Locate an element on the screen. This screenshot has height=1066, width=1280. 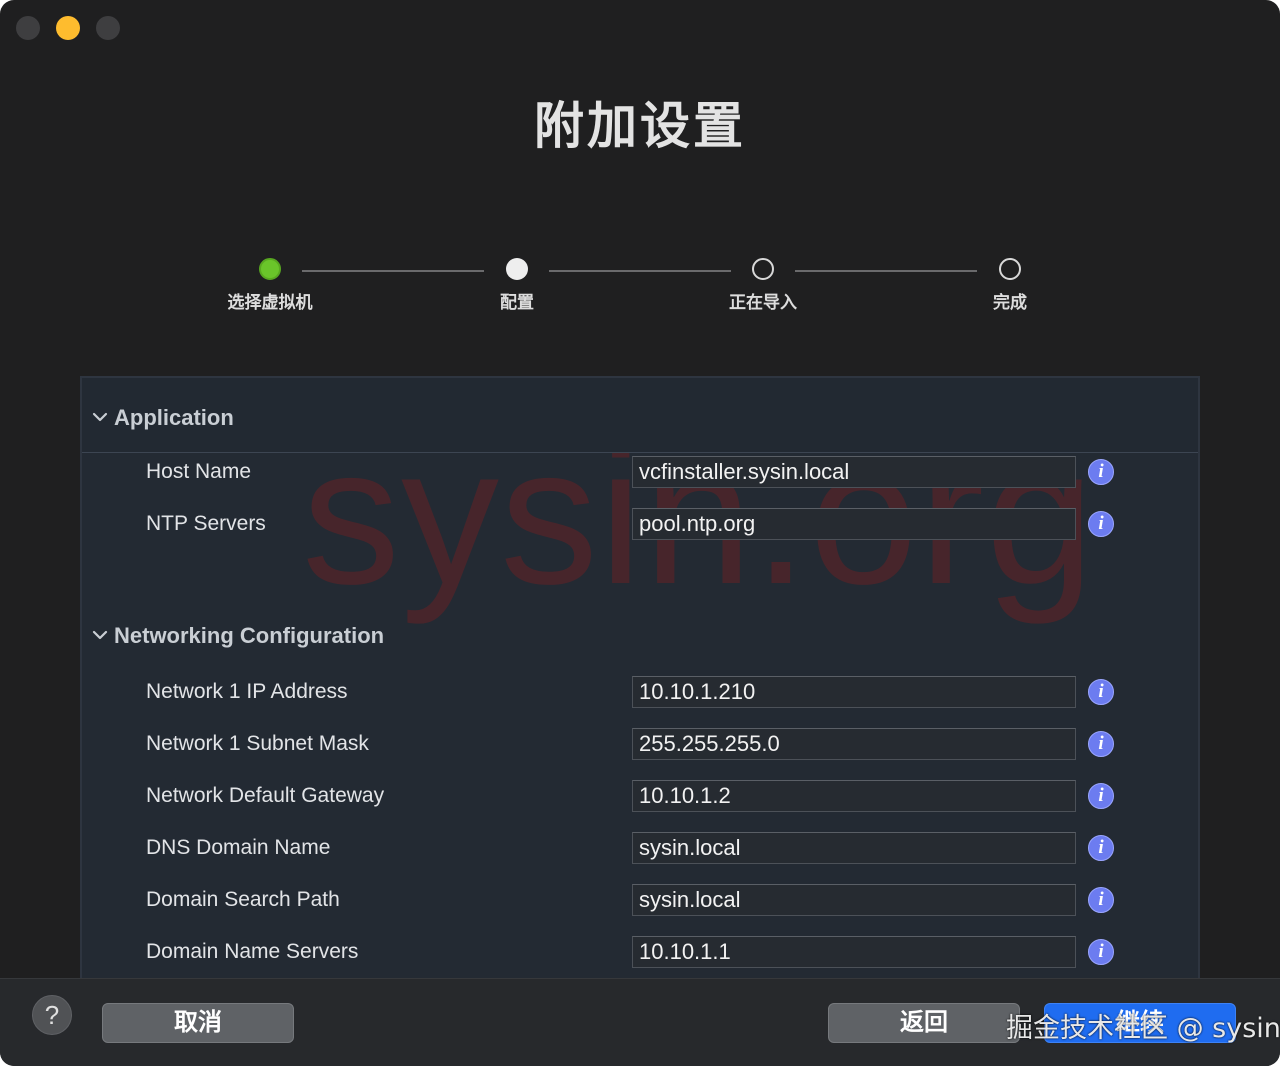
help-button: ? is located at coordinates (52, 1015).